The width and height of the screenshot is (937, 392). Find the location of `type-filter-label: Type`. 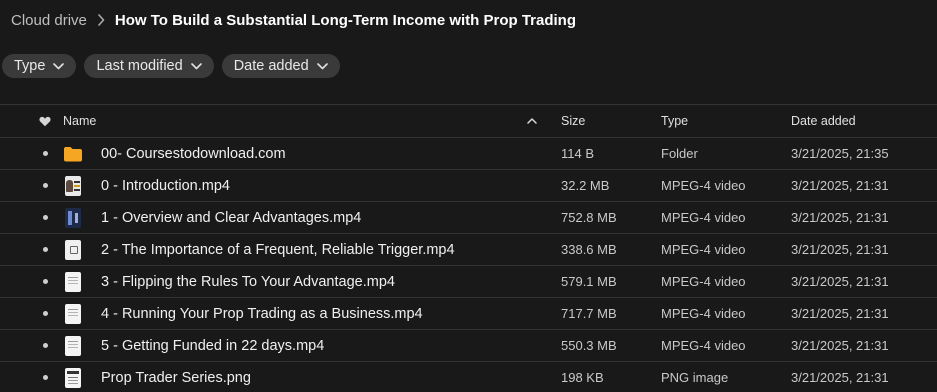

type-filter-label: Type is located at coordinates (30, 66).